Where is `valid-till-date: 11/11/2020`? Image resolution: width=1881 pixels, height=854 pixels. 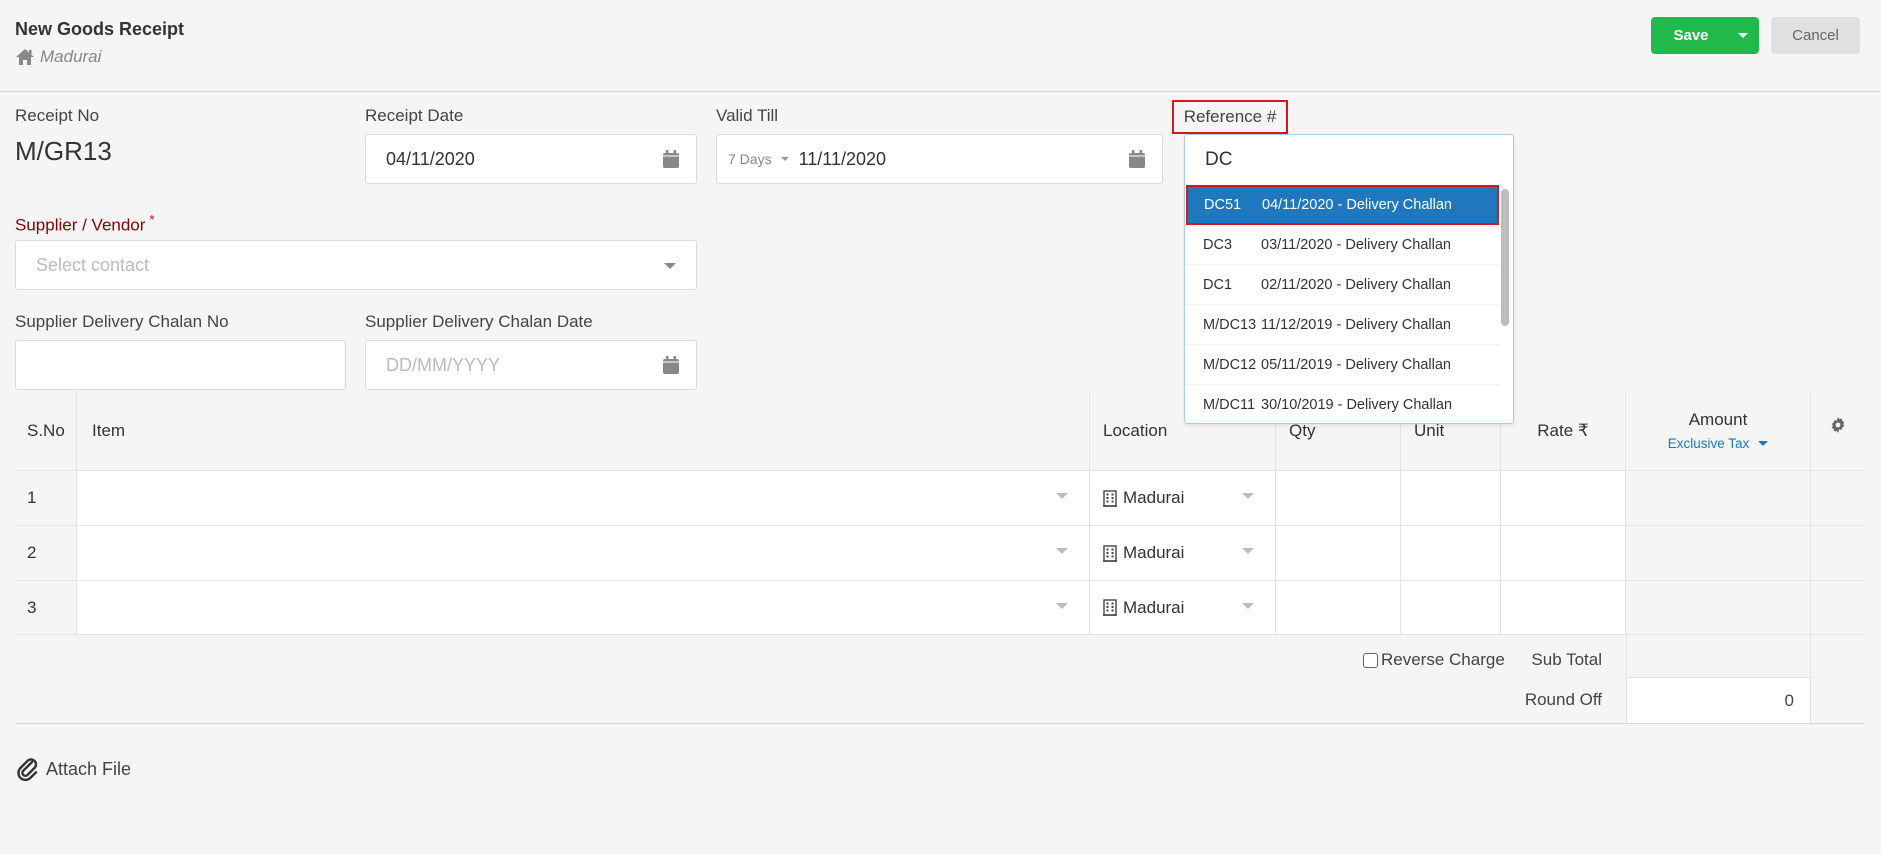
valid-till-date: 11/11/2020 is located at coordinates (842, 158).